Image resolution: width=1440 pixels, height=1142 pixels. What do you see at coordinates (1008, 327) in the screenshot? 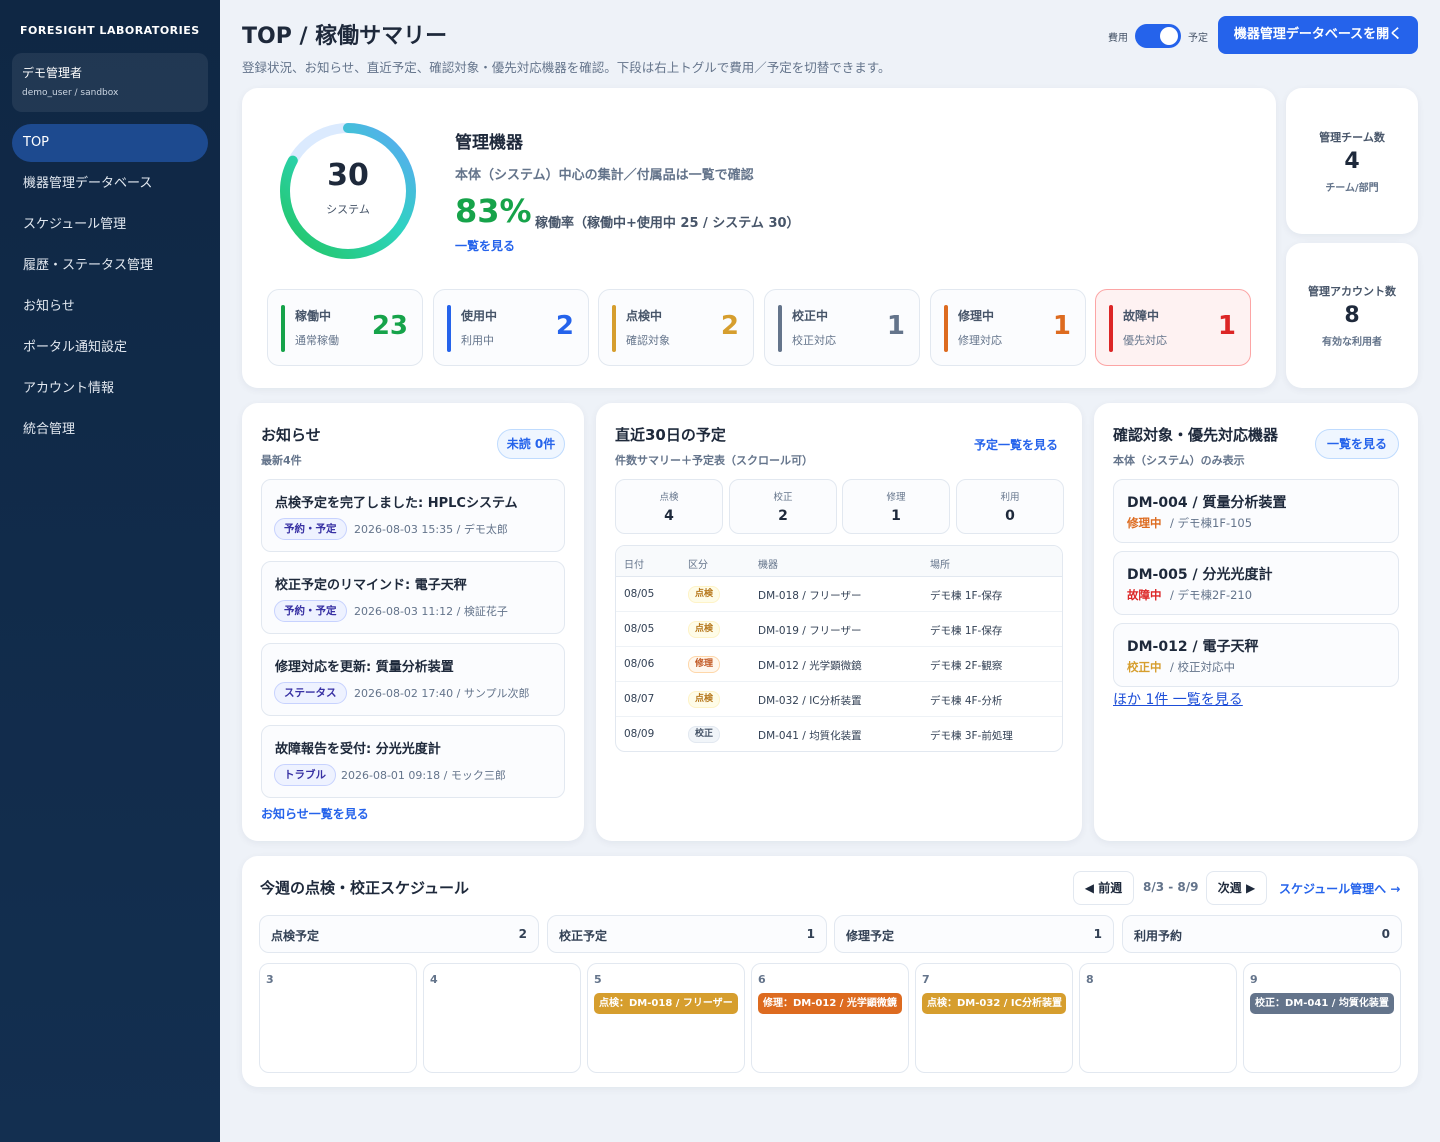
I see `stat-repair: 修理中 修理対応 1` at bounding box center [1008, 327].